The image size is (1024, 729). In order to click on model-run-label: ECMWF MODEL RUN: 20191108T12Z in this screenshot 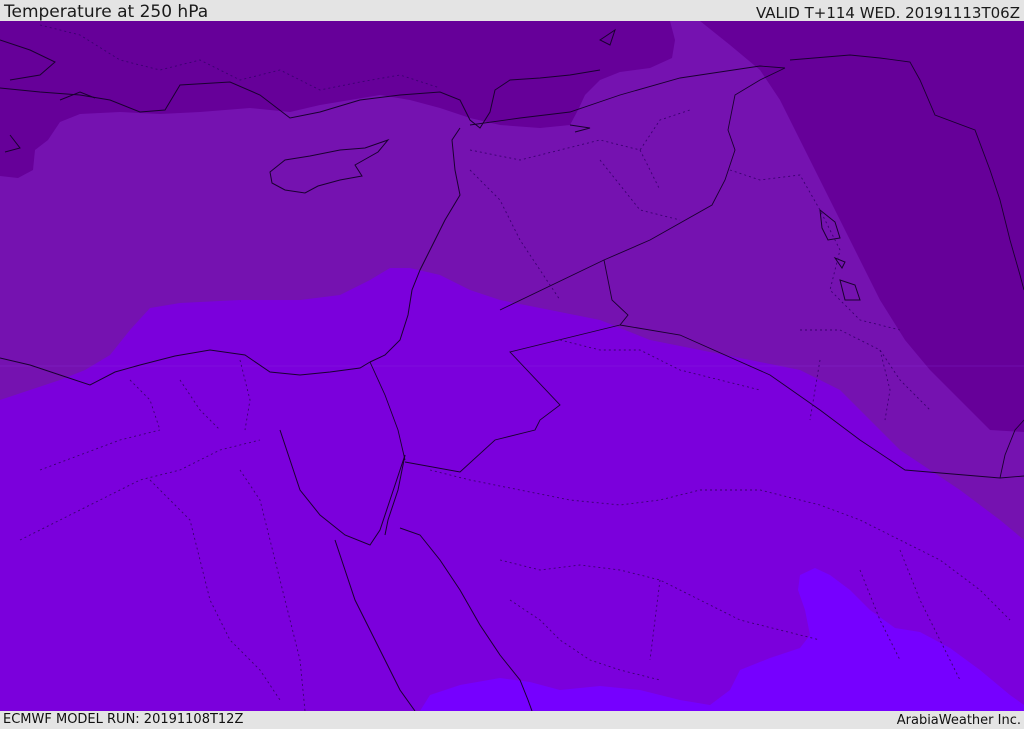, I will do `click(123, 719)`.